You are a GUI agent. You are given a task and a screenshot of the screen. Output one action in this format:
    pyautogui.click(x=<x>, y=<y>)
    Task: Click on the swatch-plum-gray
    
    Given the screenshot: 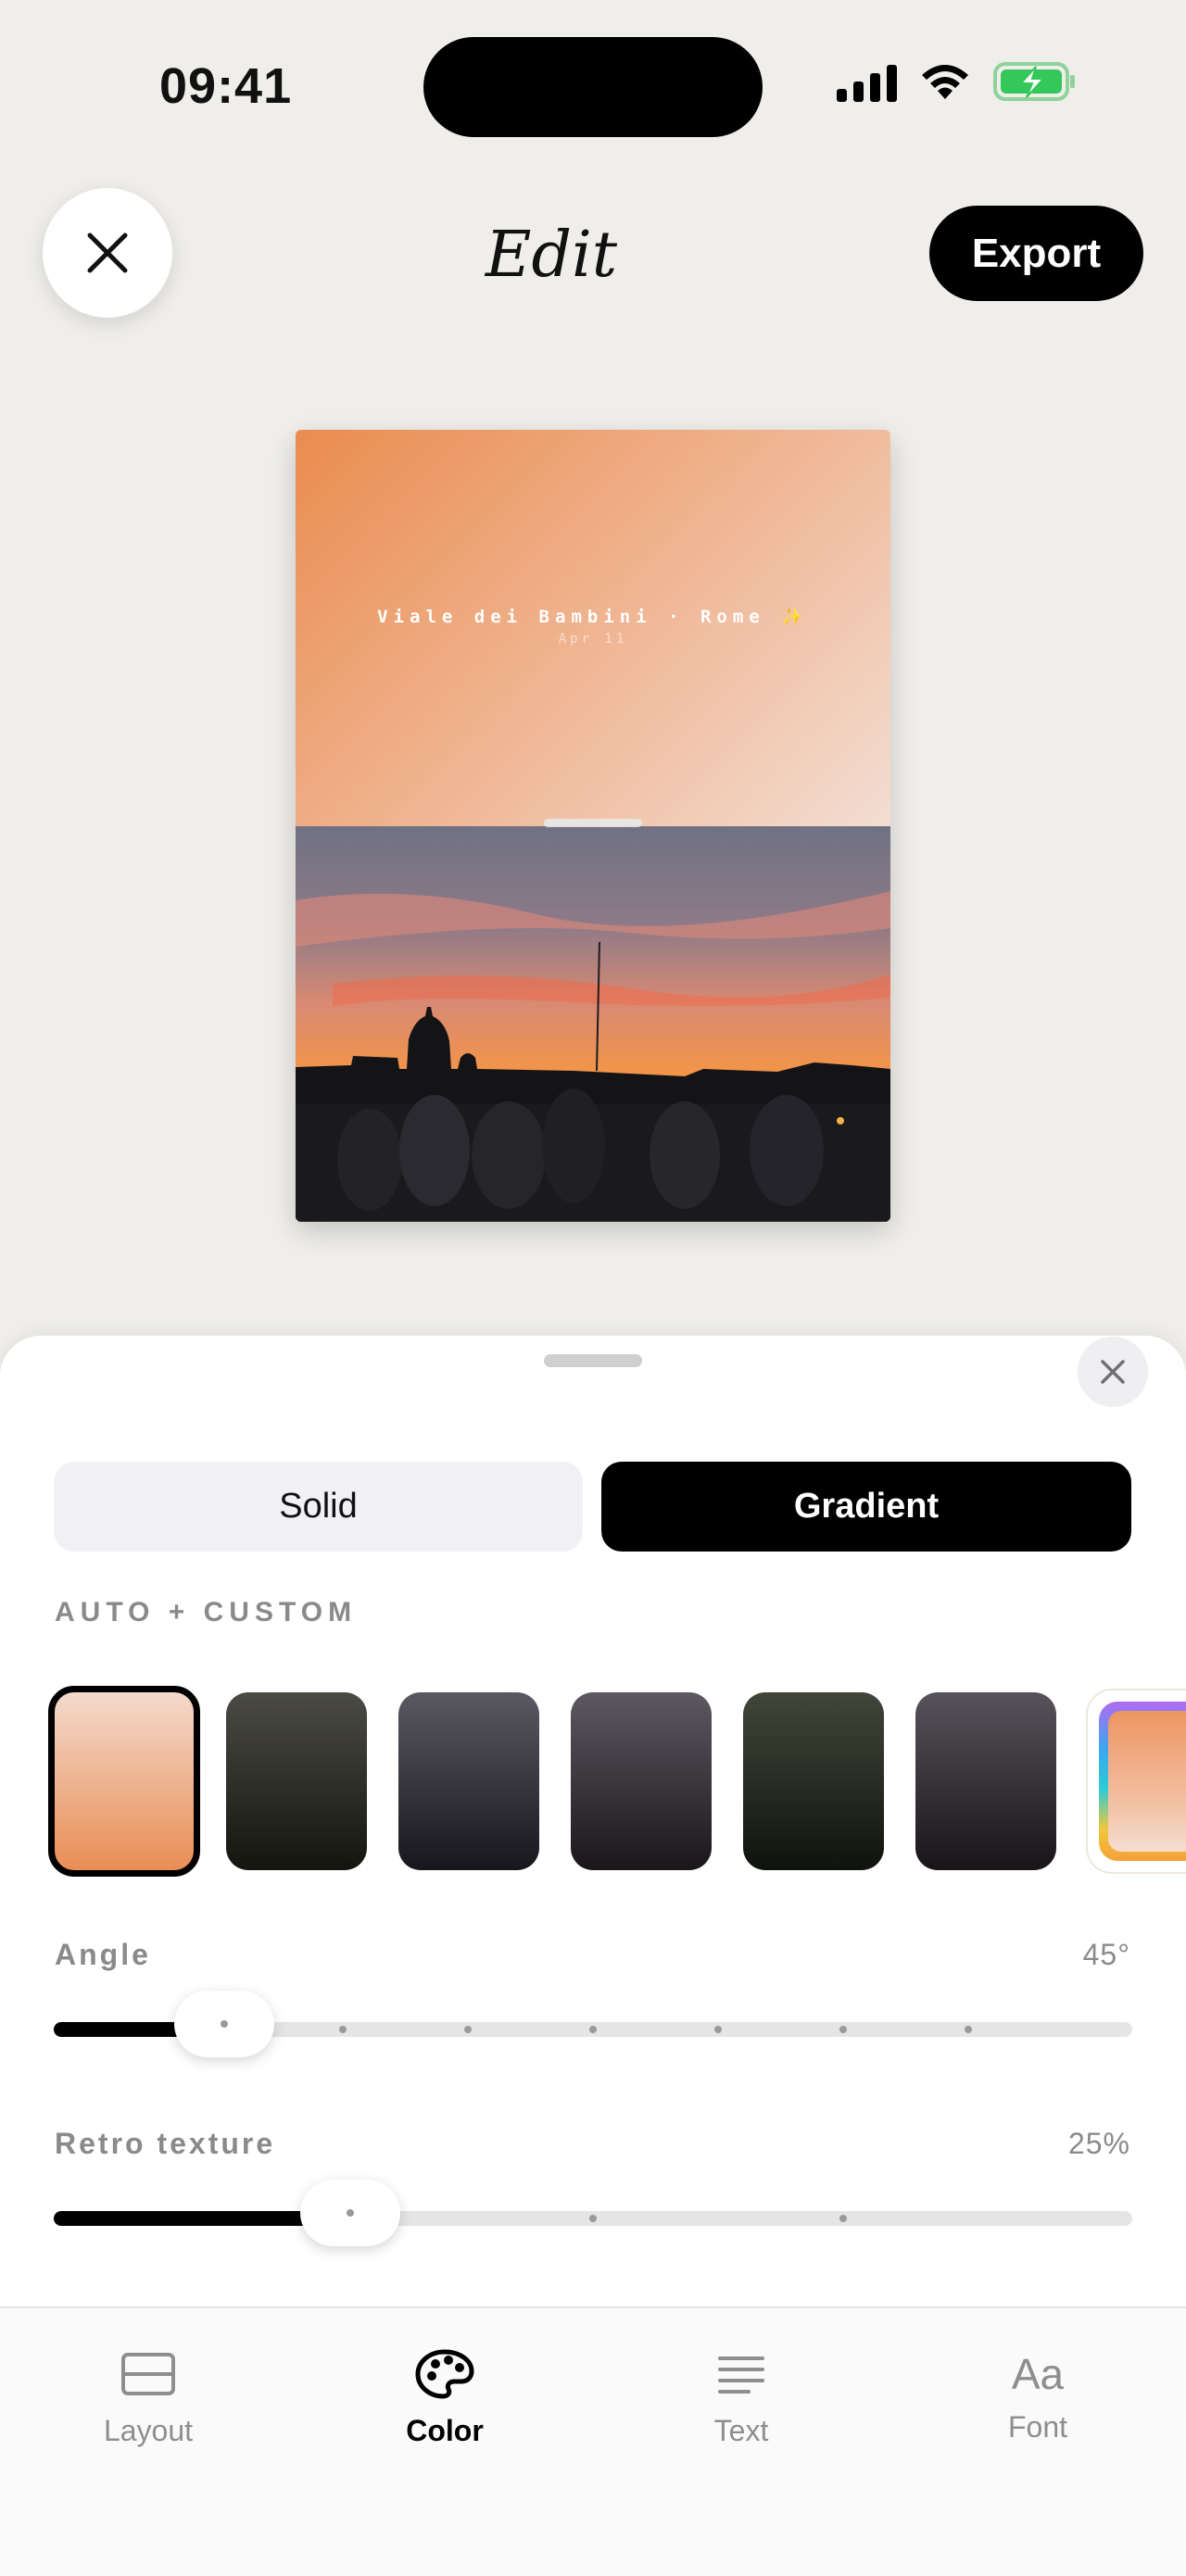 What is the action you would take?
    pyautogui.click(x=641, y=1781)
    